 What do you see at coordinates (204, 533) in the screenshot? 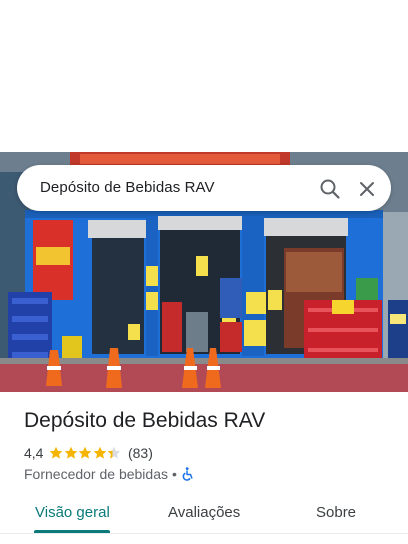
I see `tabs-divider` at bounding box center [204, 533].